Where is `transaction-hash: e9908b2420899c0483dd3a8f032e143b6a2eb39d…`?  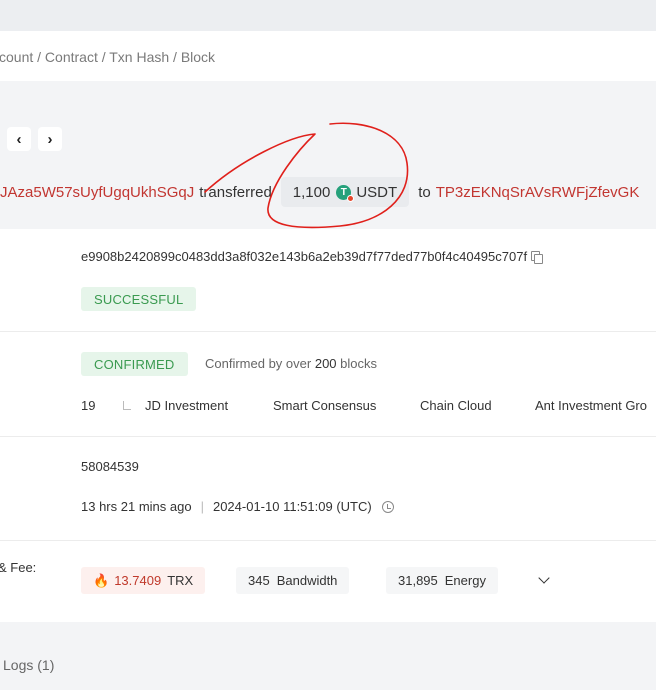 transaction-hash: e9908b2420899c0483dd3a8f032e143b6a2eb39d… is located at coordinates (304, 256).